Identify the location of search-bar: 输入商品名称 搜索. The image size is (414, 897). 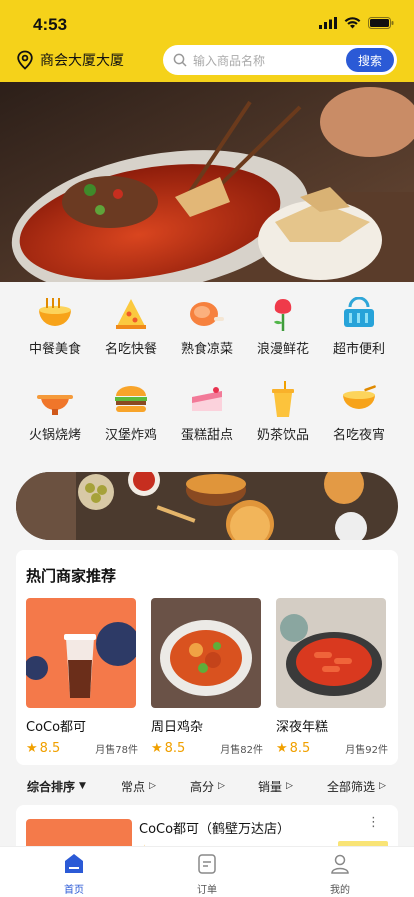
(280, 60).